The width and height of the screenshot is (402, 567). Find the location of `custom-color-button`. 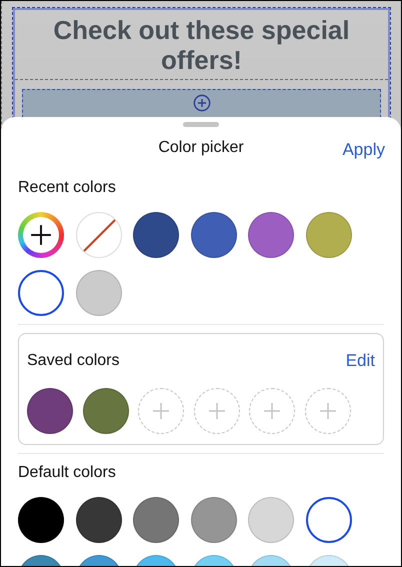

custom-color-button is located at coordinates (41, 235).